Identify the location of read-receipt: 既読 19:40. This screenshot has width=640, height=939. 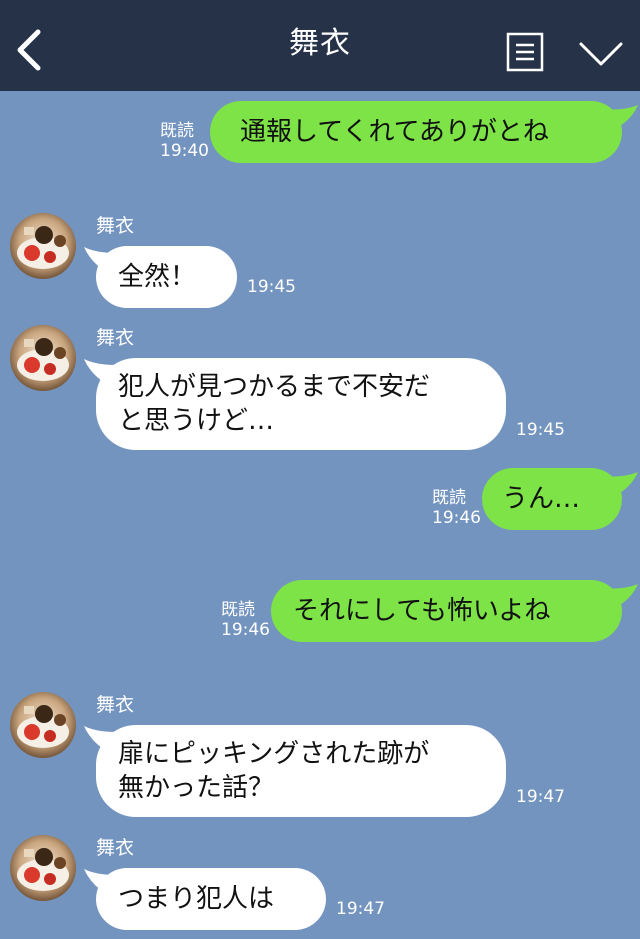
(184, 141).